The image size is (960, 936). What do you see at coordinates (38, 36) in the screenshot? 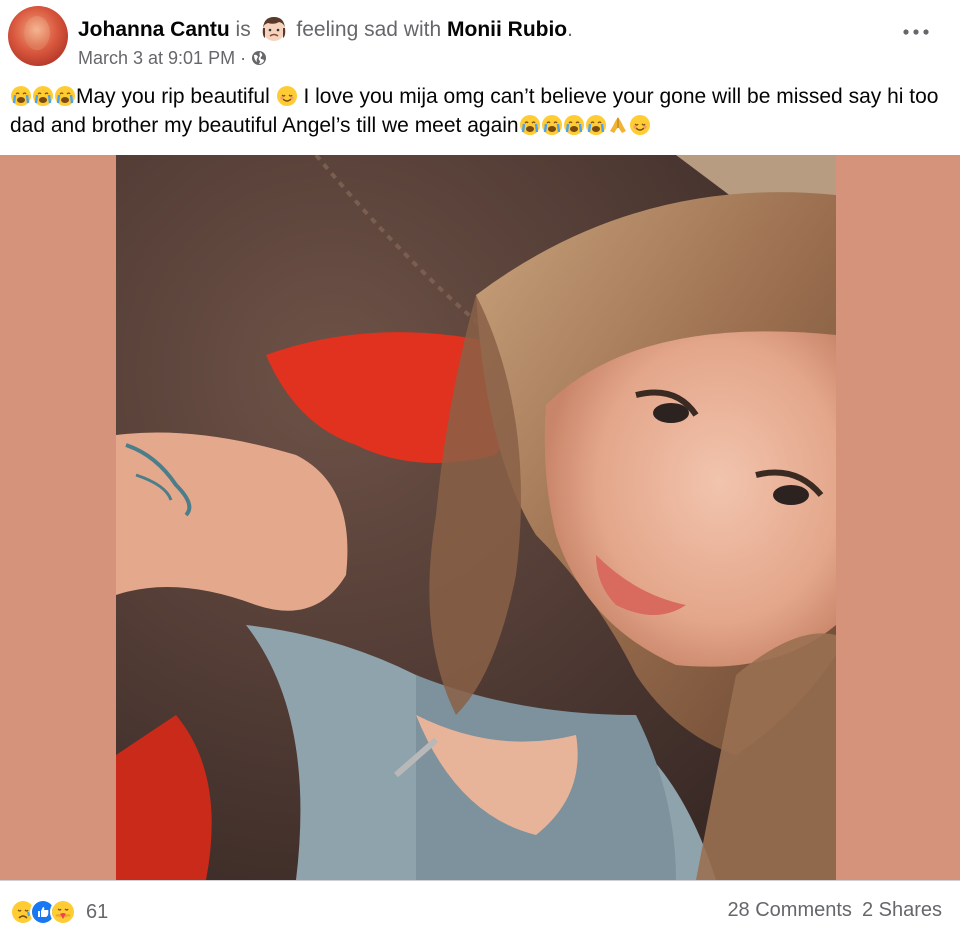
I see `author-avatar` at bounding box center [38, 36].